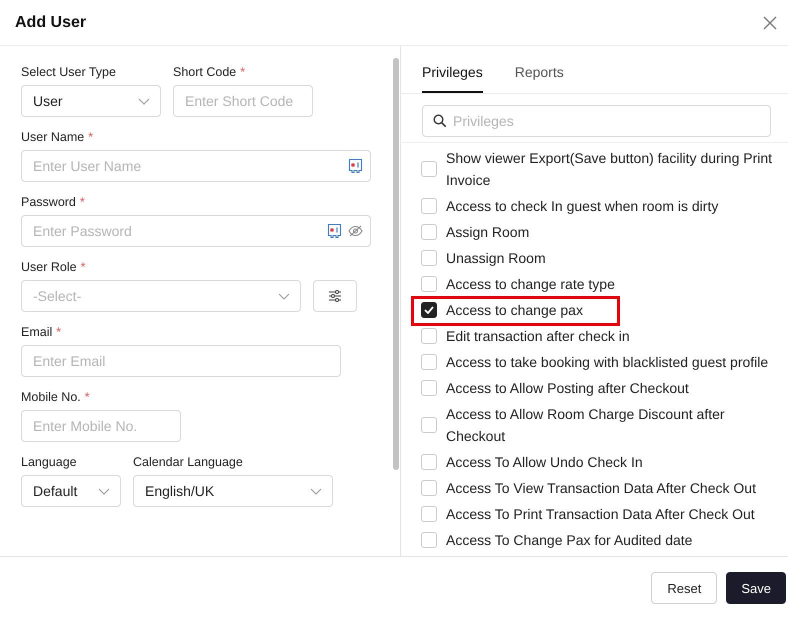  What do you see at coordinates (567, 388) in the screenshot?
I see `privilege-label: Access to Allow Posting after Checkout` at bounding box center [567, 388].